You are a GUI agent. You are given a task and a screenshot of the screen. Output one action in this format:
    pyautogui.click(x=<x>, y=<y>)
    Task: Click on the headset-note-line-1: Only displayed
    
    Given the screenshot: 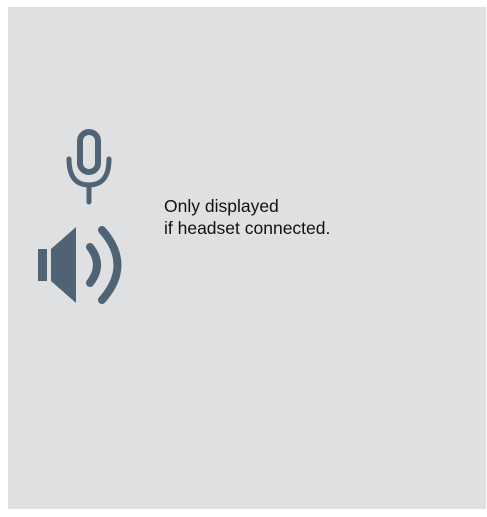 What is the action you would take?
    pyautogui.click(x=221, y=206)
    